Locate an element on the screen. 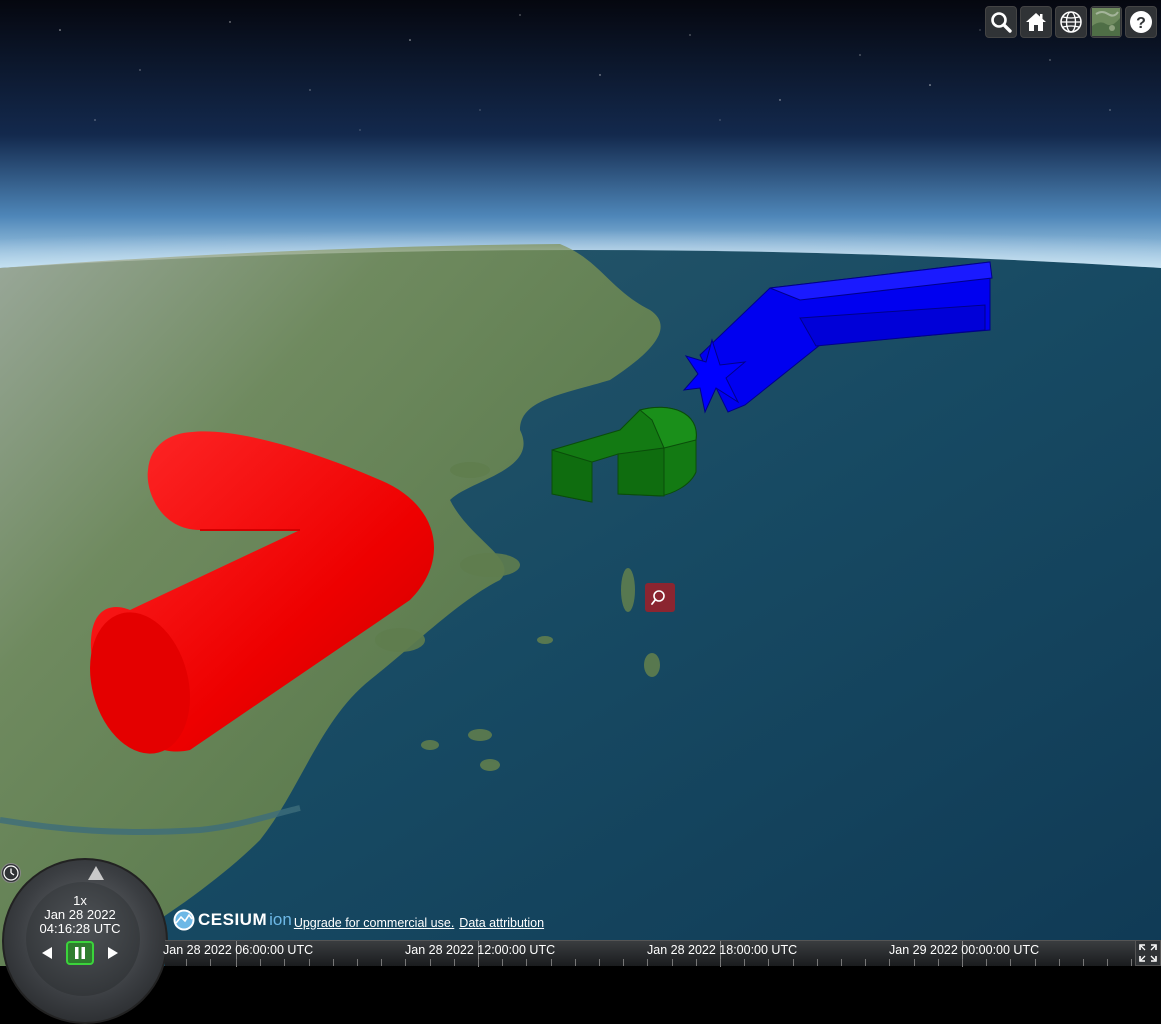 The height and width of the screenshot is (1024, 1161). pause-button is located at coordinates (80, 953).